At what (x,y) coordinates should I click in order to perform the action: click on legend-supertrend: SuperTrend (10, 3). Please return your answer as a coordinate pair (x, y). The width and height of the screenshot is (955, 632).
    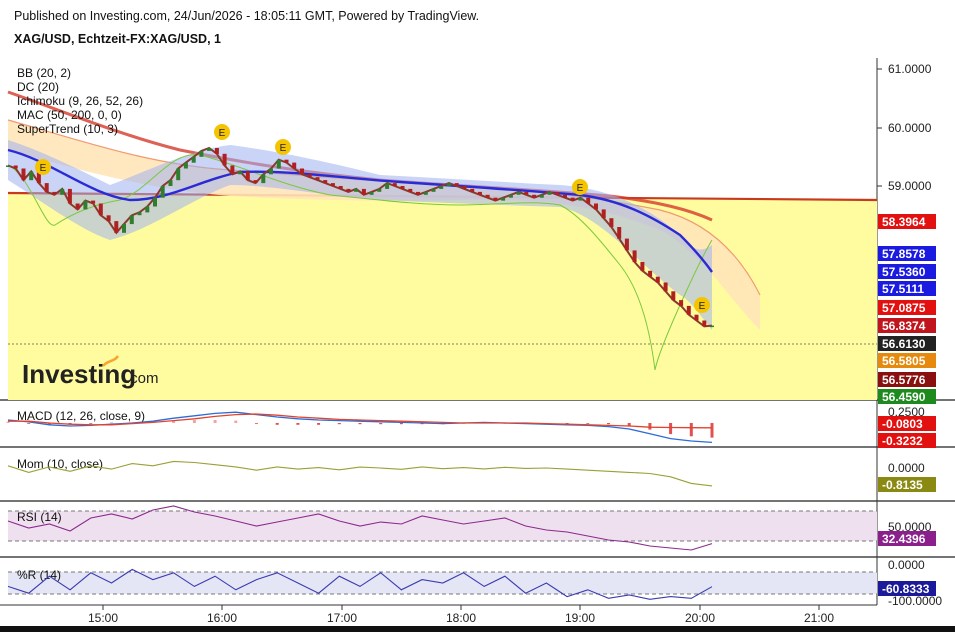
    Looking at the image, I should click on (67, 129).